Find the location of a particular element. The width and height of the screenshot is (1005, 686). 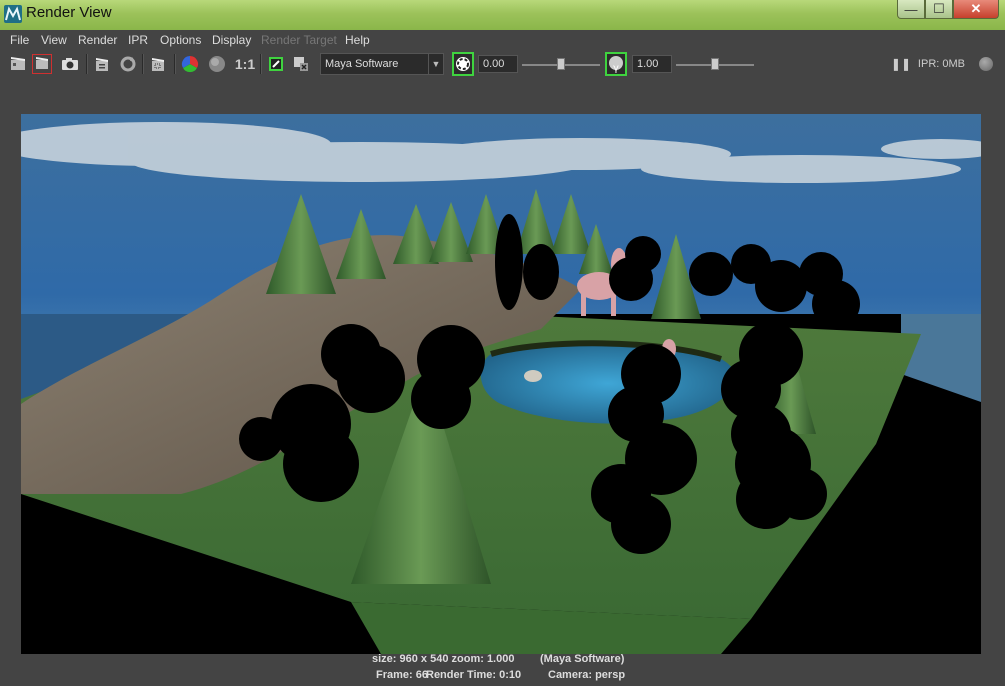

gamma-field: 1.00 is located at coordinates (652, 64).